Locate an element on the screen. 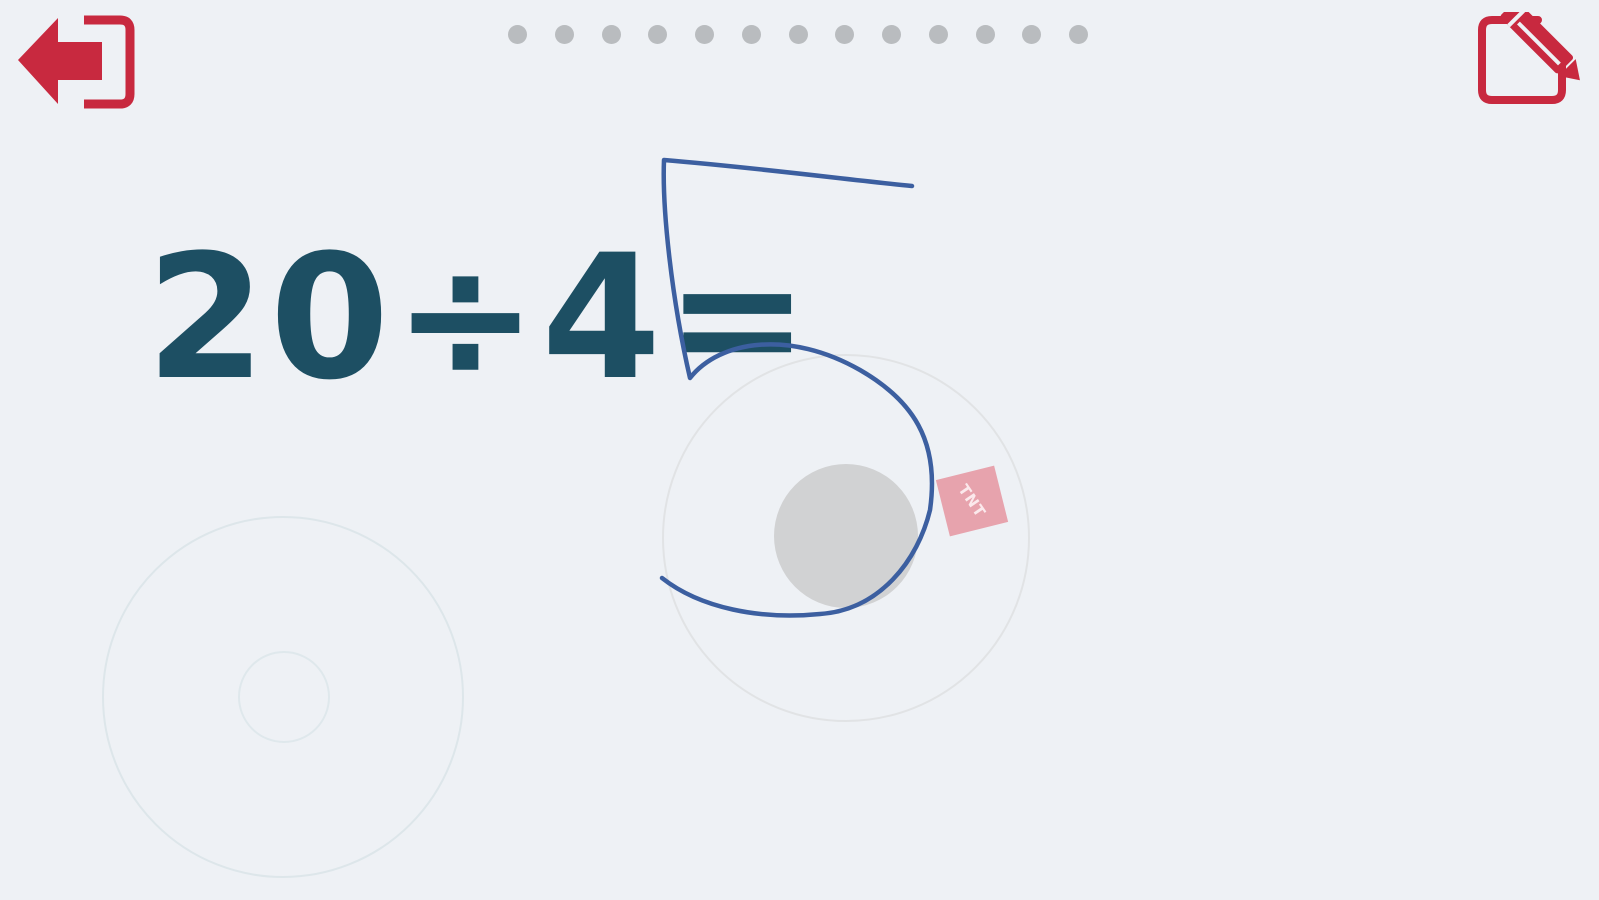 The image size is (1599, 900). drawing-cursor-knob is located at coordinates (846, 536).